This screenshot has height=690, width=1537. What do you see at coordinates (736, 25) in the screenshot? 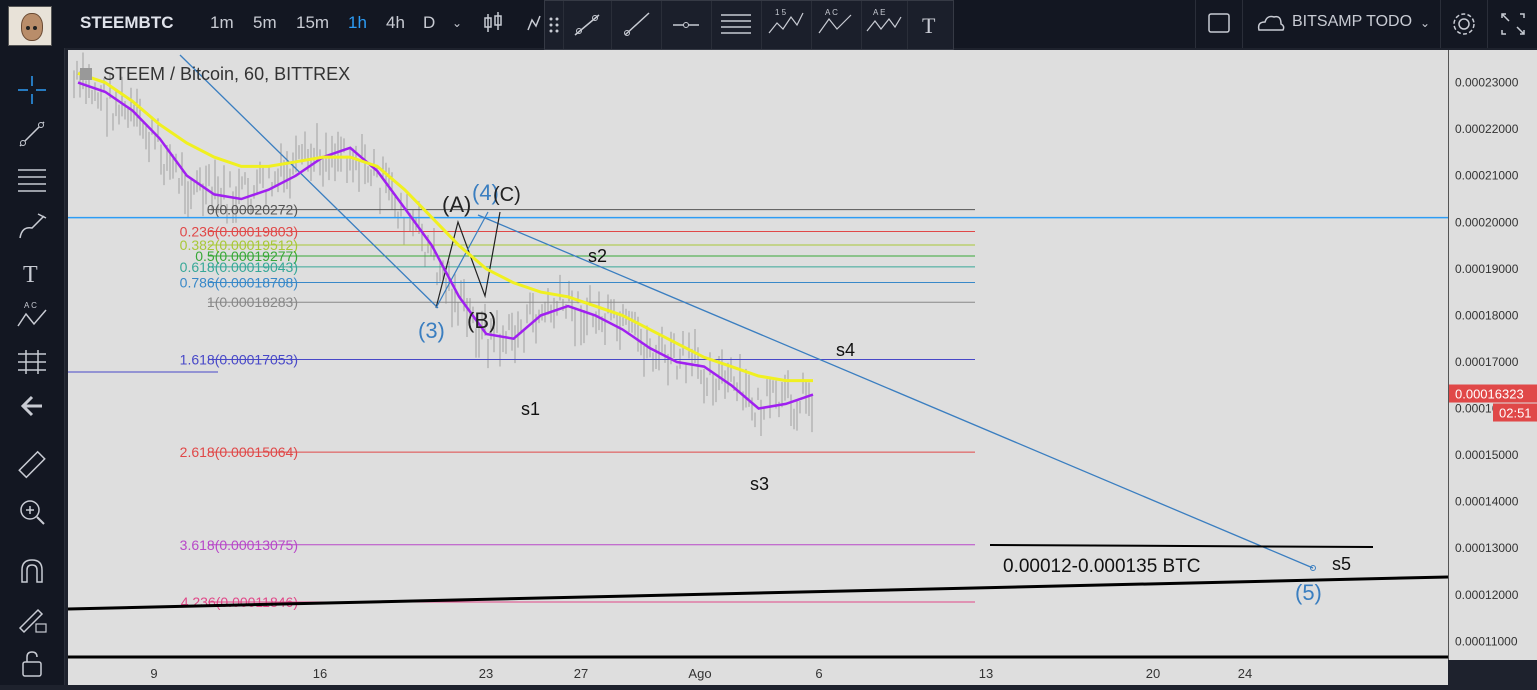
I see `pitchfork-icon` at bounding box center [736, 25].